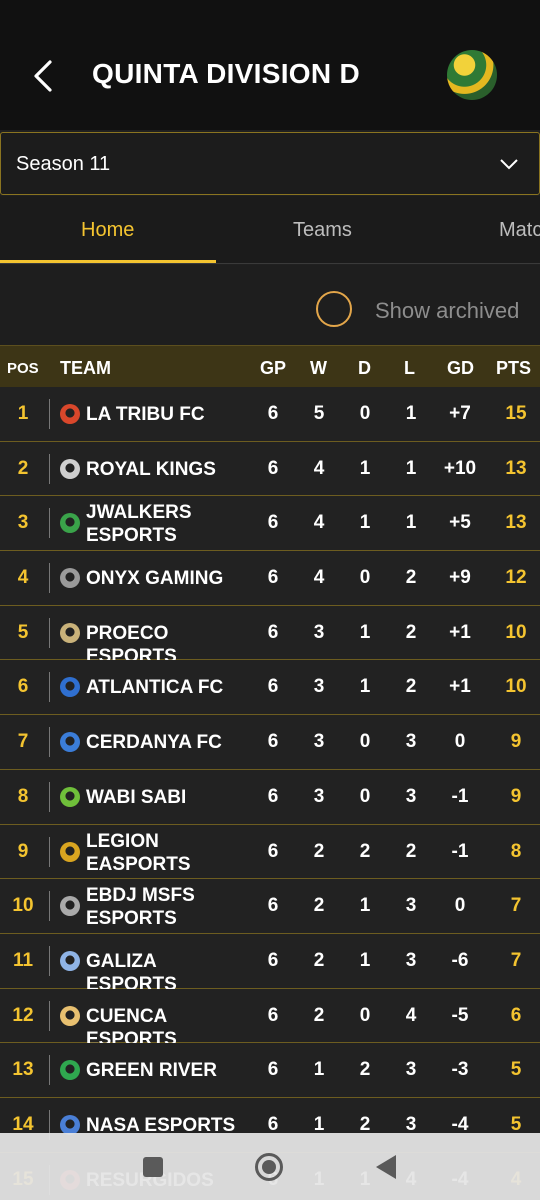  Describe the element at coordinates (516, 796) in the screenshot. I see `points: 9` at that location.